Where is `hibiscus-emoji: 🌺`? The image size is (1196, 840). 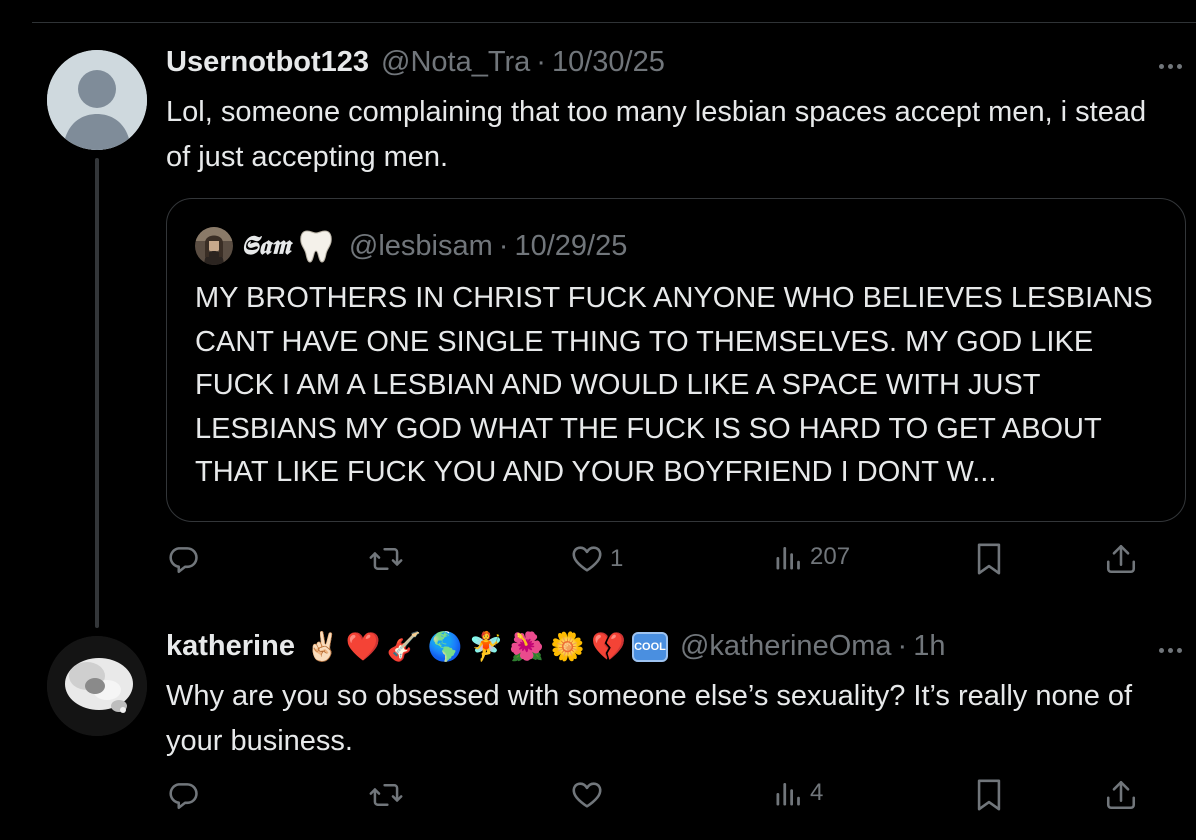 hibiscus-emoji: 🌺 is located at coordinates (527, 646).